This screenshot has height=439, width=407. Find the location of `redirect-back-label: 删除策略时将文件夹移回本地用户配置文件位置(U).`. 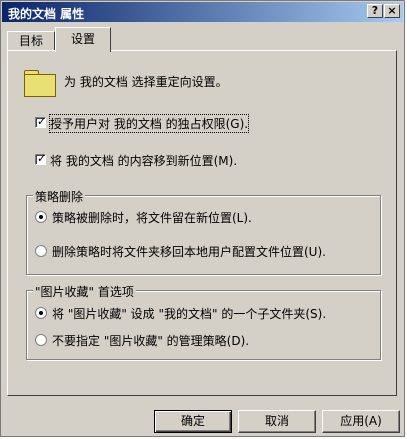

redirect-back-label: 删除策略时将文件夹移回本地用户配置文件位置(U). is located at coordinates (189, 251).